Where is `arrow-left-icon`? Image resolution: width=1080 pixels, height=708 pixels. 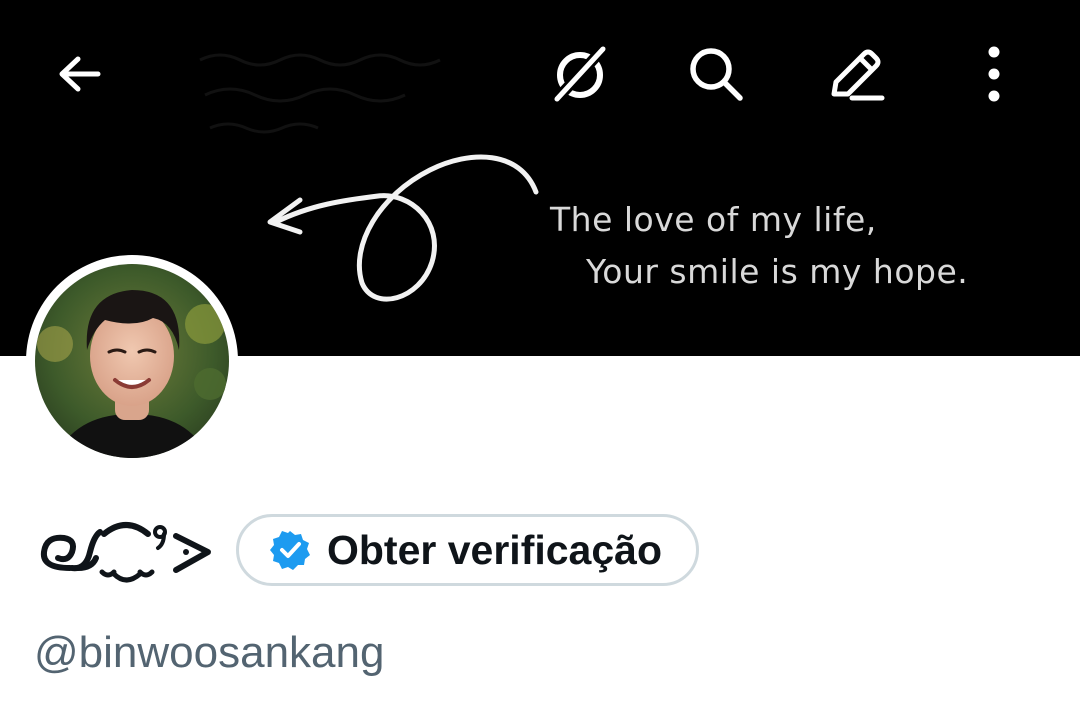 arrow-left-icon is located at coordinates (80, 74).